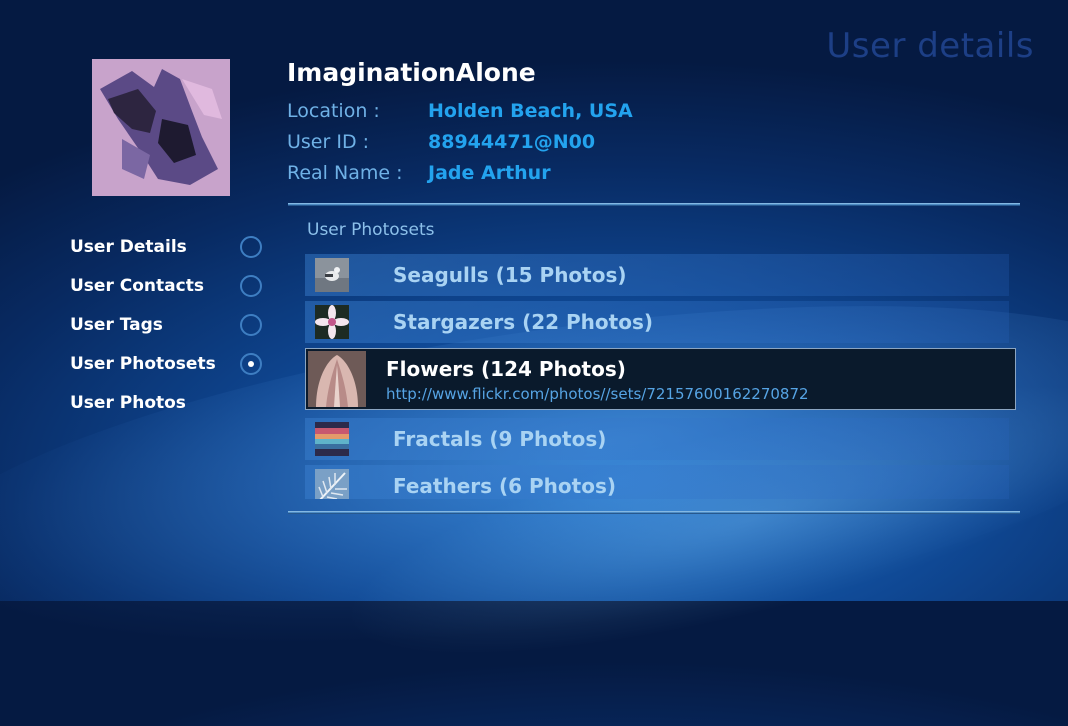 The width and height of the screenshot is (1068, 726). I want to click on real-name-row: Real Name : Jade Arthur, so click(419, 173).